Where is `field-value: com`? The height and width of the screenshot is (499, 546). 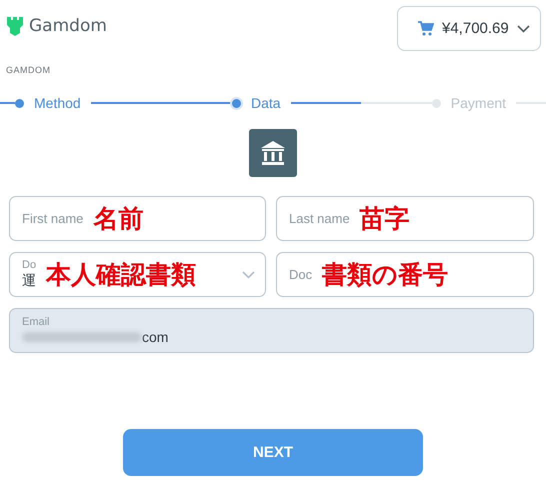
field-value: com is located at coordinates (155, 337).